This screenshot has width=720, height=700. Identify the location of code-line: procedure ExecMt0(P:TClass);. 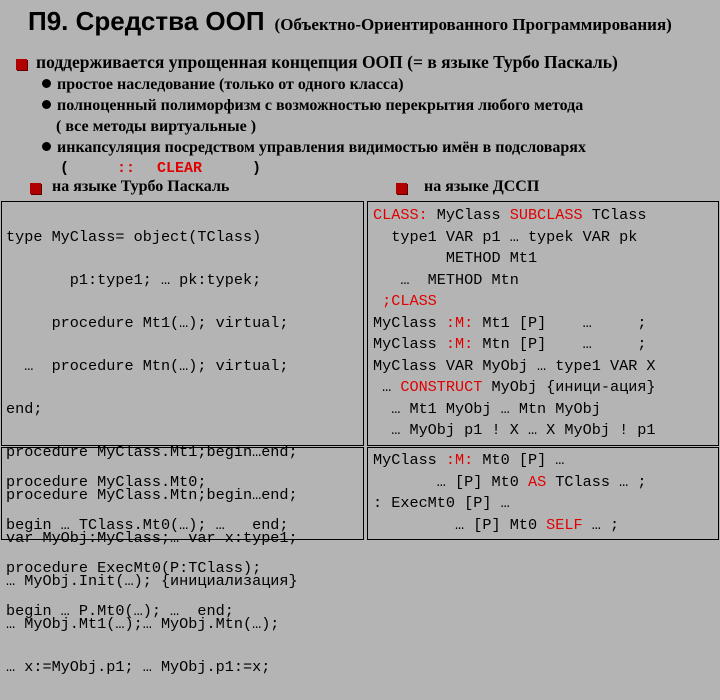
(134, 567).